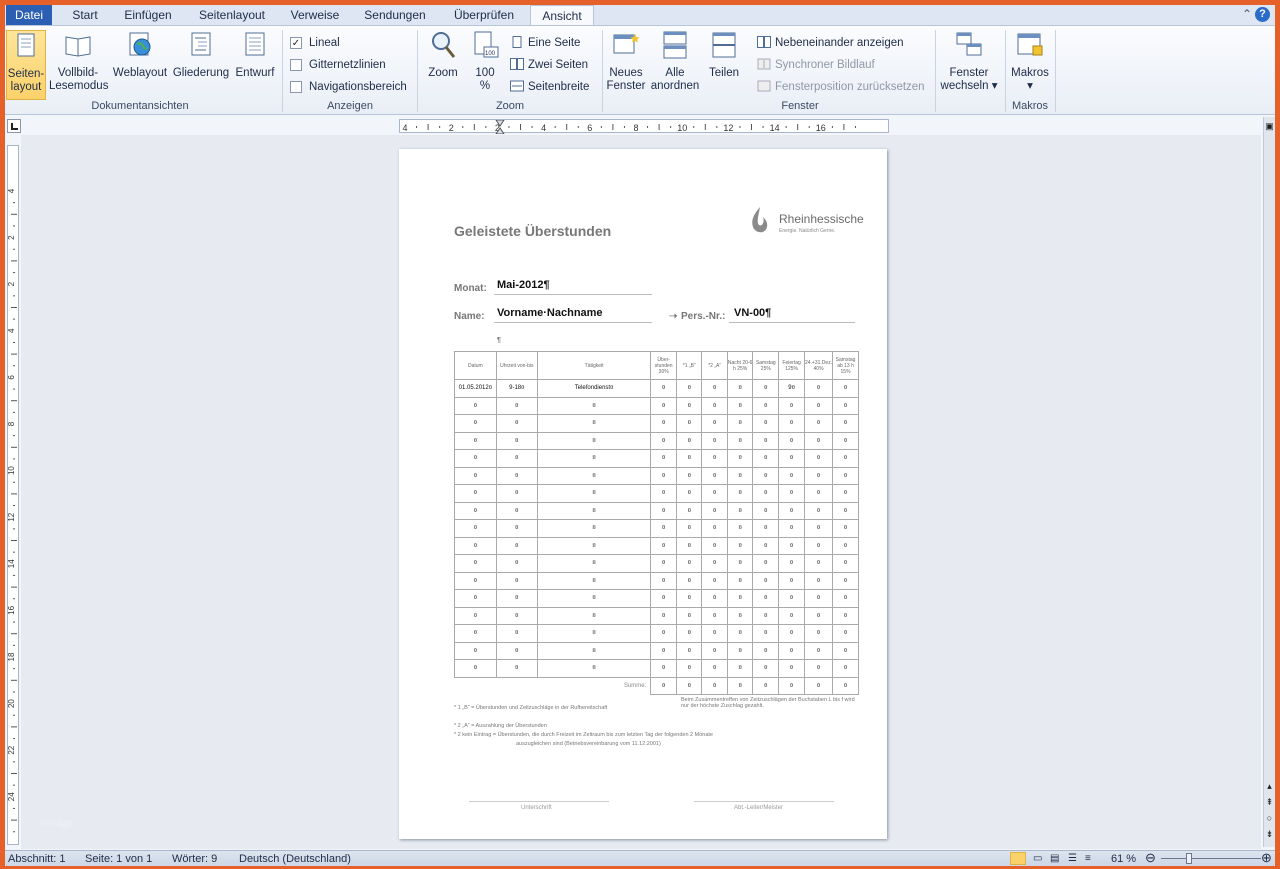 The image size is (1280, 869). Describe the element at coordinates (1269, 818) in the screenshot. I see `browse-object-icon: ○` at that location.